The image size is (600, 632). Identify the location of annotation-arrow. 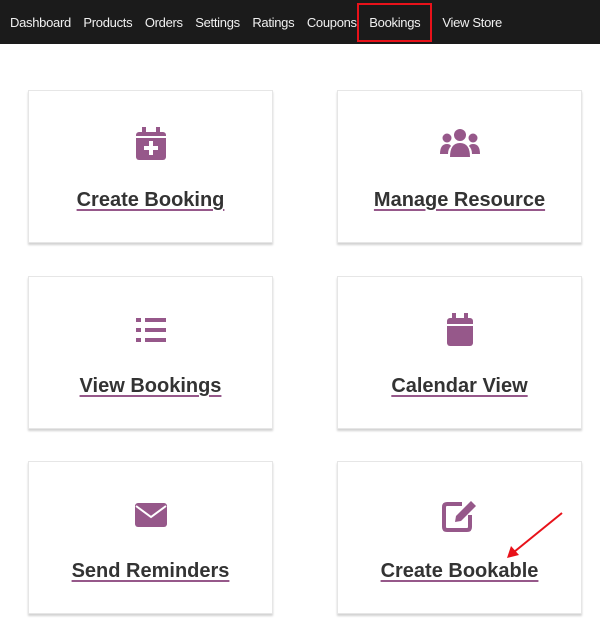
(535, 535).